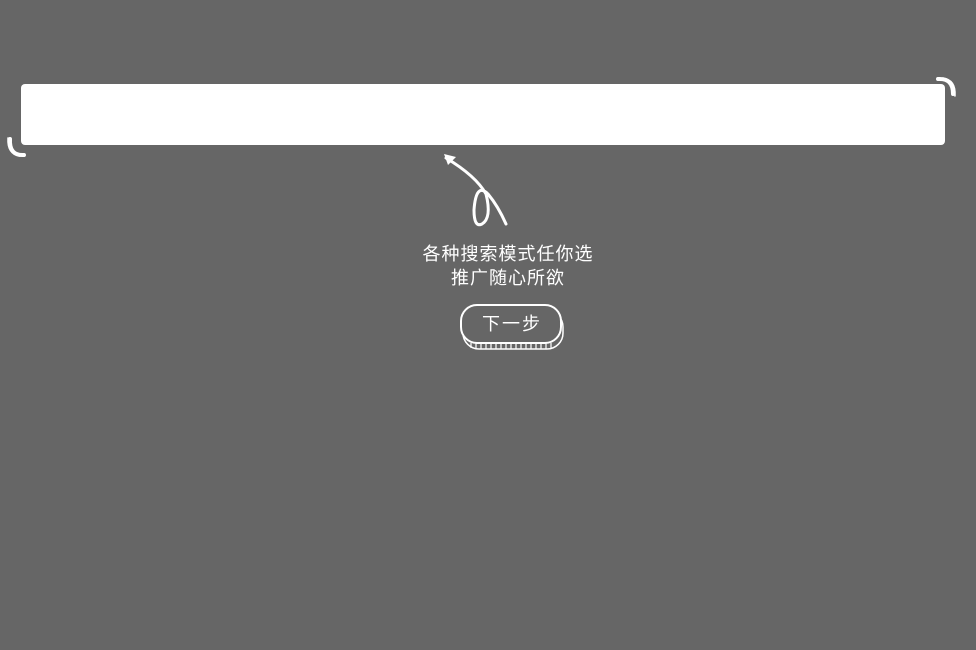 This screenshot has height=650, width=976. Describe the element at coordinates (508, 278) in the screenshot. I see `guide-tip-line-2: 推广随心所欲` at that location.